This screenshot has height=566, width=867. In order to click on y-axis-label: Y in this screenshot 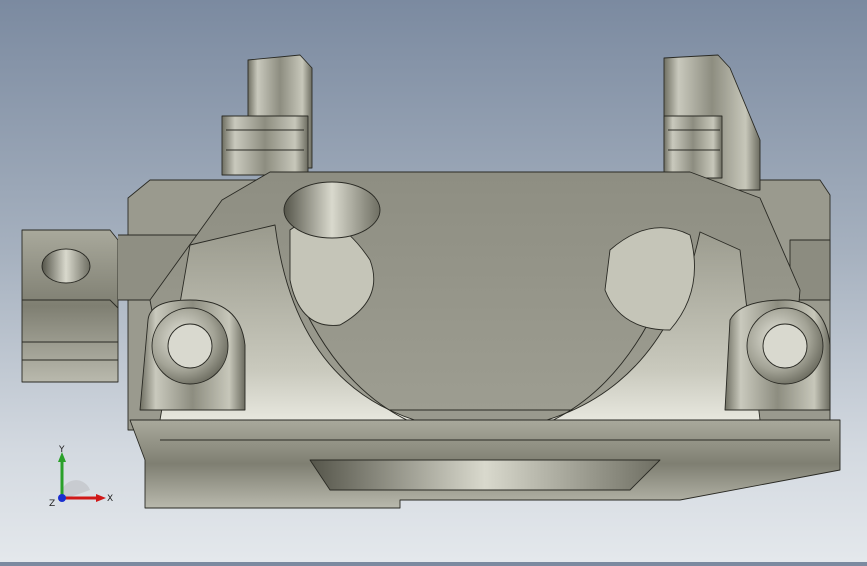, I will do `click(61, 450)`.